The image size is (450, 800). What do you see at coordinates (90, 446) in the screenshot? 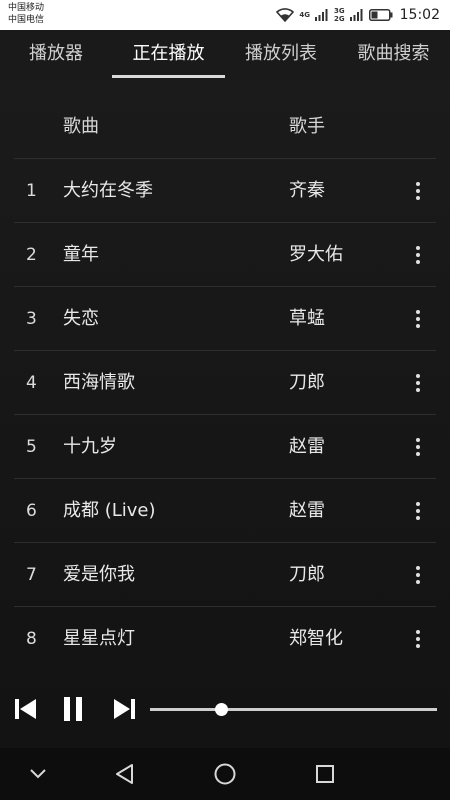
I see `song-title: 十九岁` at bounding box center [90, 446].